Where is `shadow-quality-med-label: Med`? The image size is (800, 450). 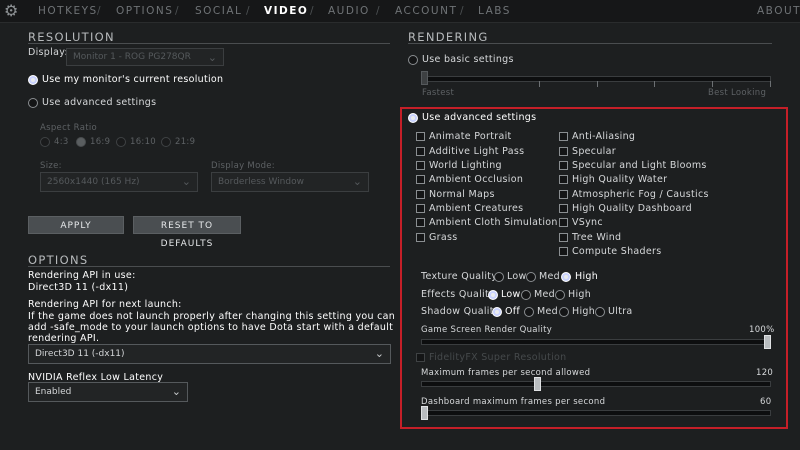 shadow-quality-med-label: Med is located at coordinates (547, 311).